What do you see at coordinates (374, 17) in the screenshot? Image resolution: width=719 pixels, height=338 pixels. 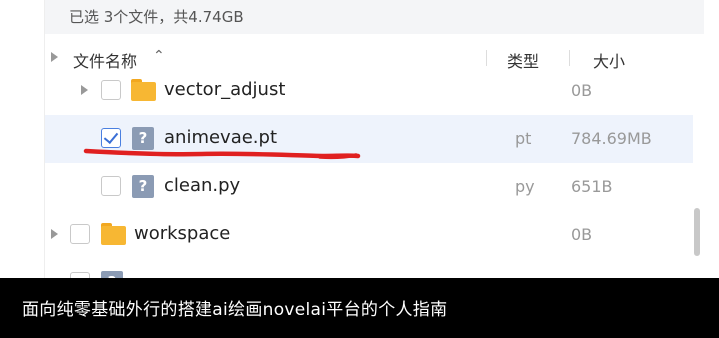 I see `selection-summary-bar: 已选 3个文件，共4.74GB` at bounding box center [374, 17].